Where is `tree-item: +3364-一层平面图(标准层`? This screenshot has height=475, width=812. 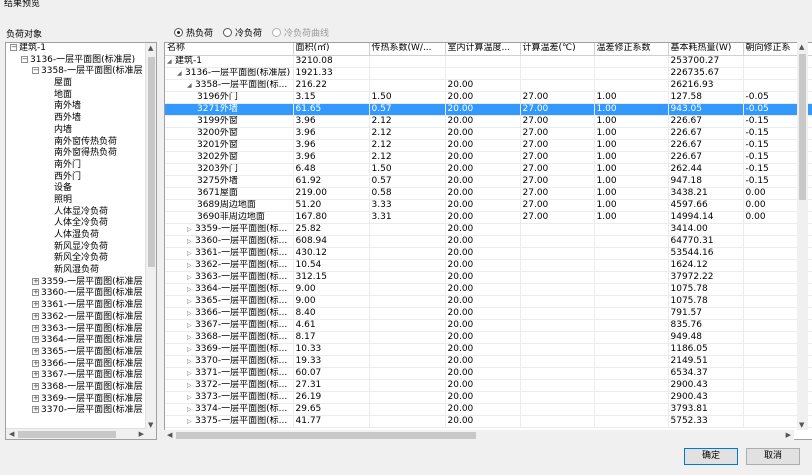
tree-item: +3364-一层平面图(标准层 is located at coordinates (81, 341).